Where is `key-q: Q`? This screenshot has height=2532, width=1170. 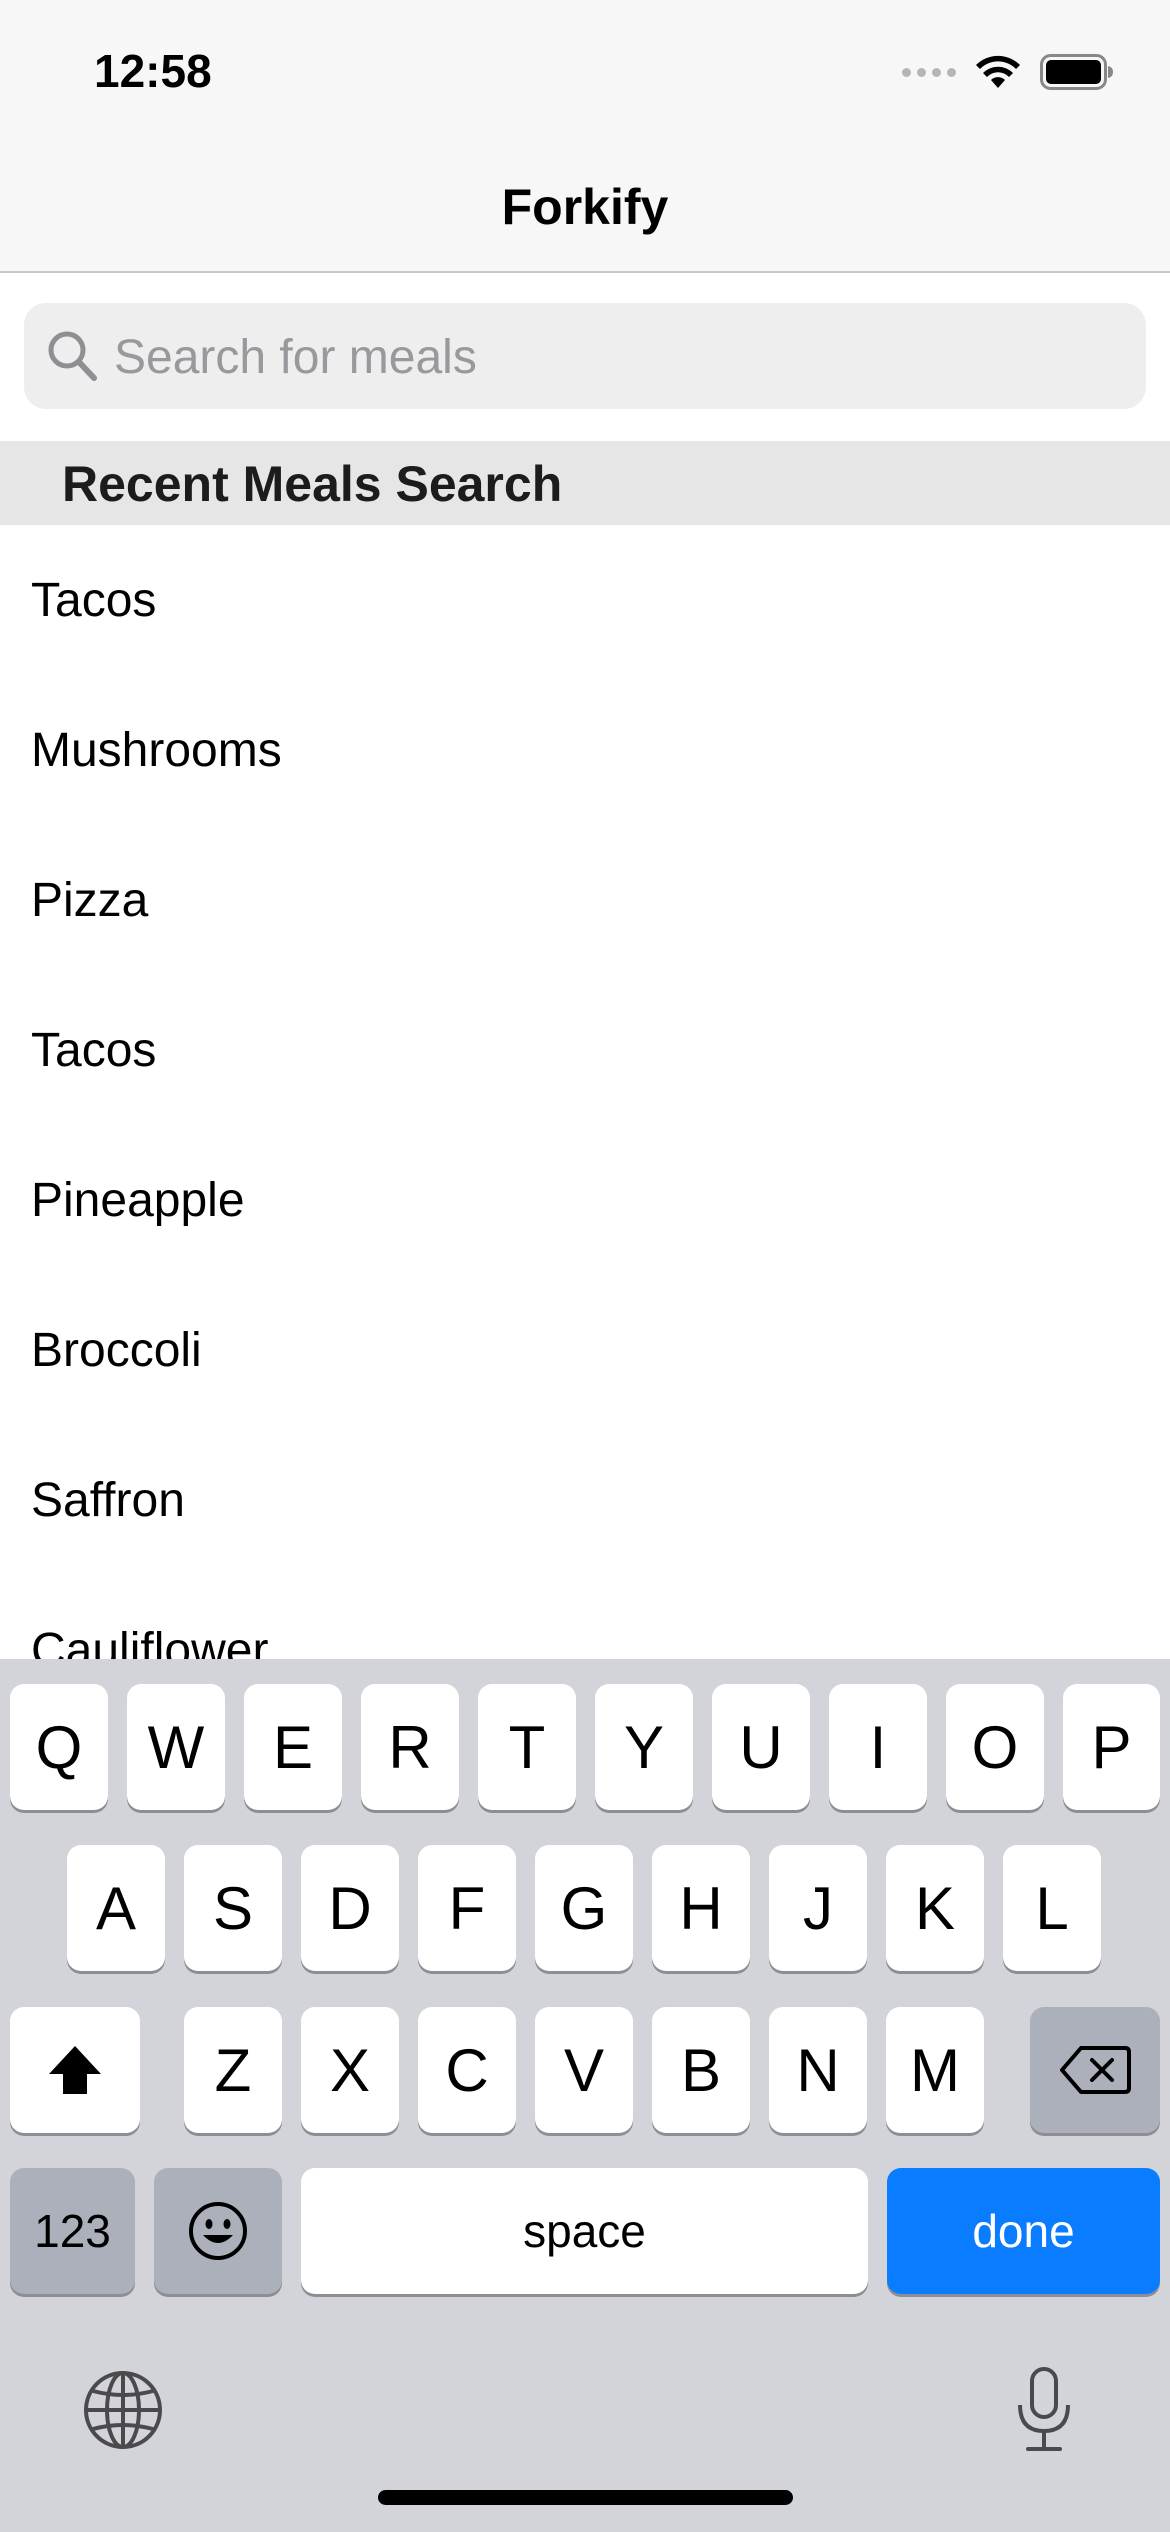 key-q: Q is located at coordinates (59, 1747).